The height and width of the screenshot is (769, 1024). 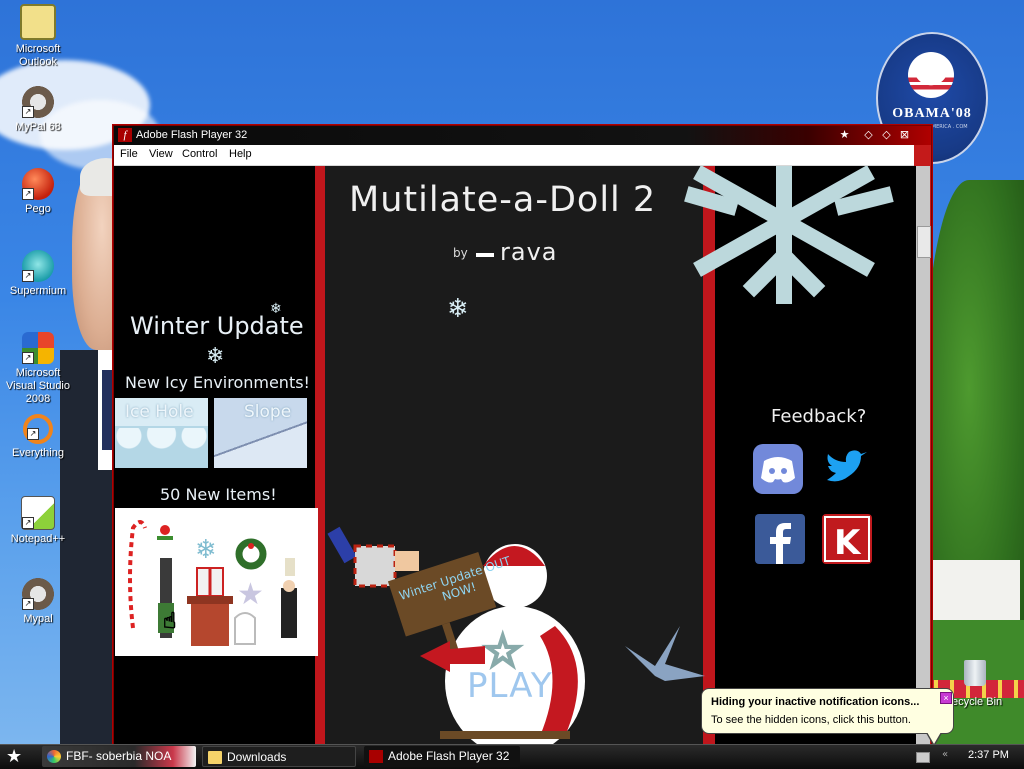 I want to click on outlook-icon, so click(x=38, y=22).